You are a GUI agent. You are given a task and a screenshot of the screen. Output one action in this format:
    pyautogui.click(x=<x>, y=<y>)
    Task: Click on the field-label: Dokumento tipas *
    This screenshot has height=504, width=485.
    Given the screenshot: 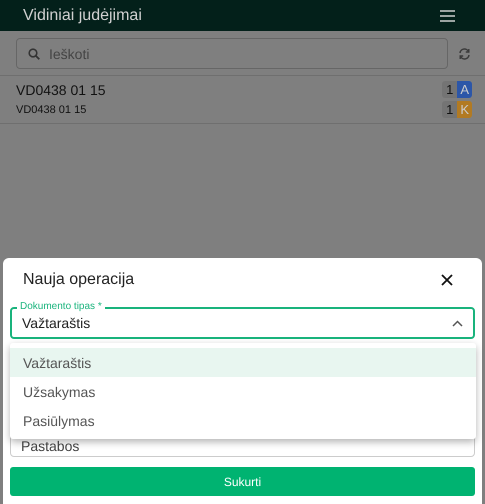 What is the action you would take?
    pyautogui.click(x=61, y=307)
    